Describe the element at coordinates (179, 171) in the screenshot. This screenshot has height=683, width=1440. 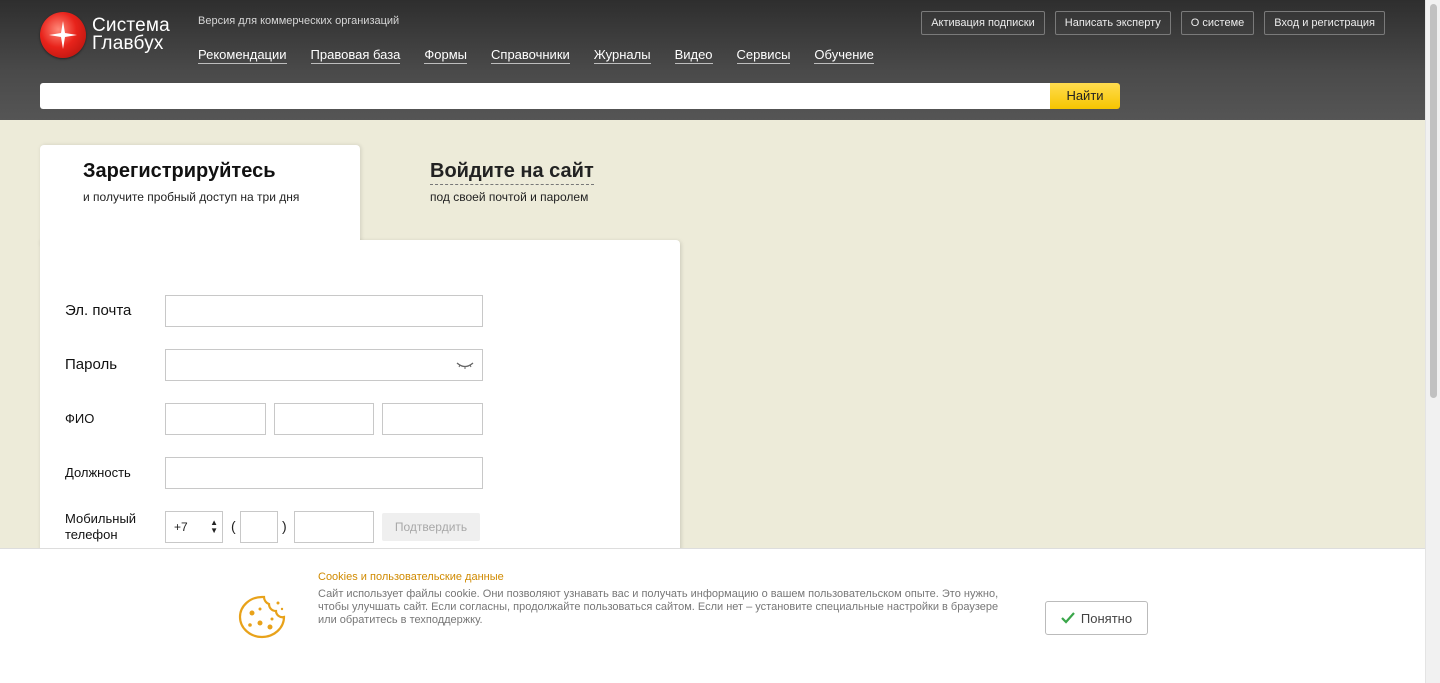
I see `tab-register-title: Зарегистрируйтесь` at that location.